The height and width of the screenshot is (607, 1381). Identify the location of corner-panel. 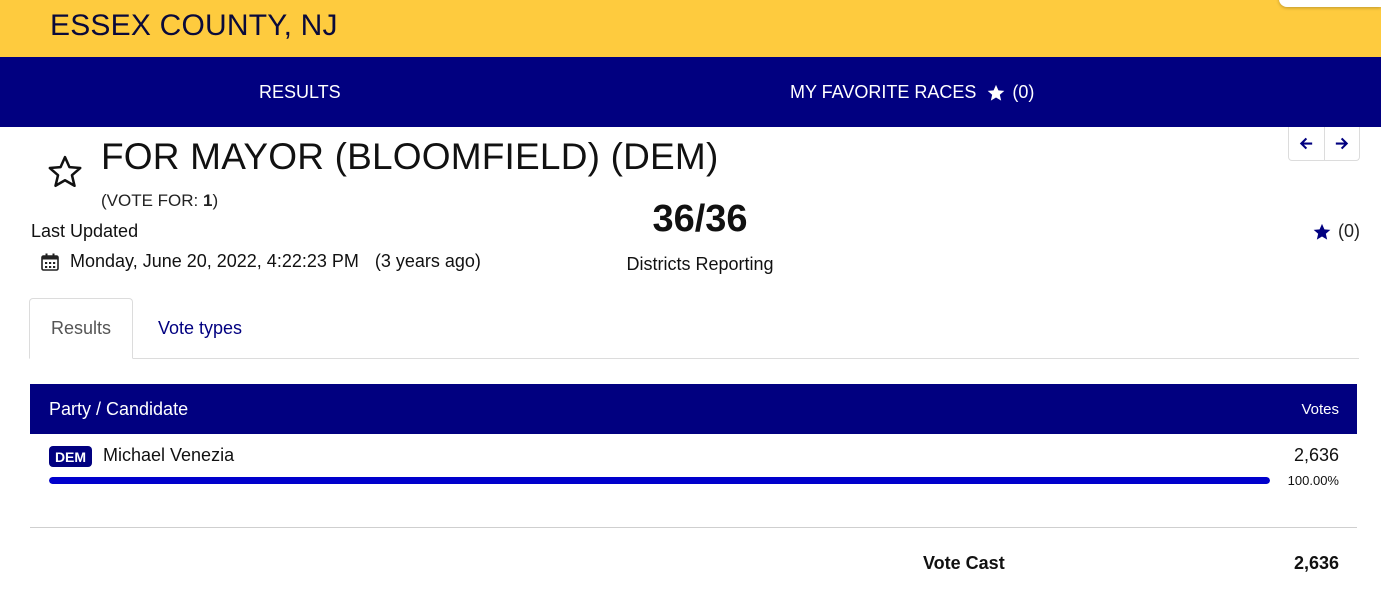
(1330, 3).